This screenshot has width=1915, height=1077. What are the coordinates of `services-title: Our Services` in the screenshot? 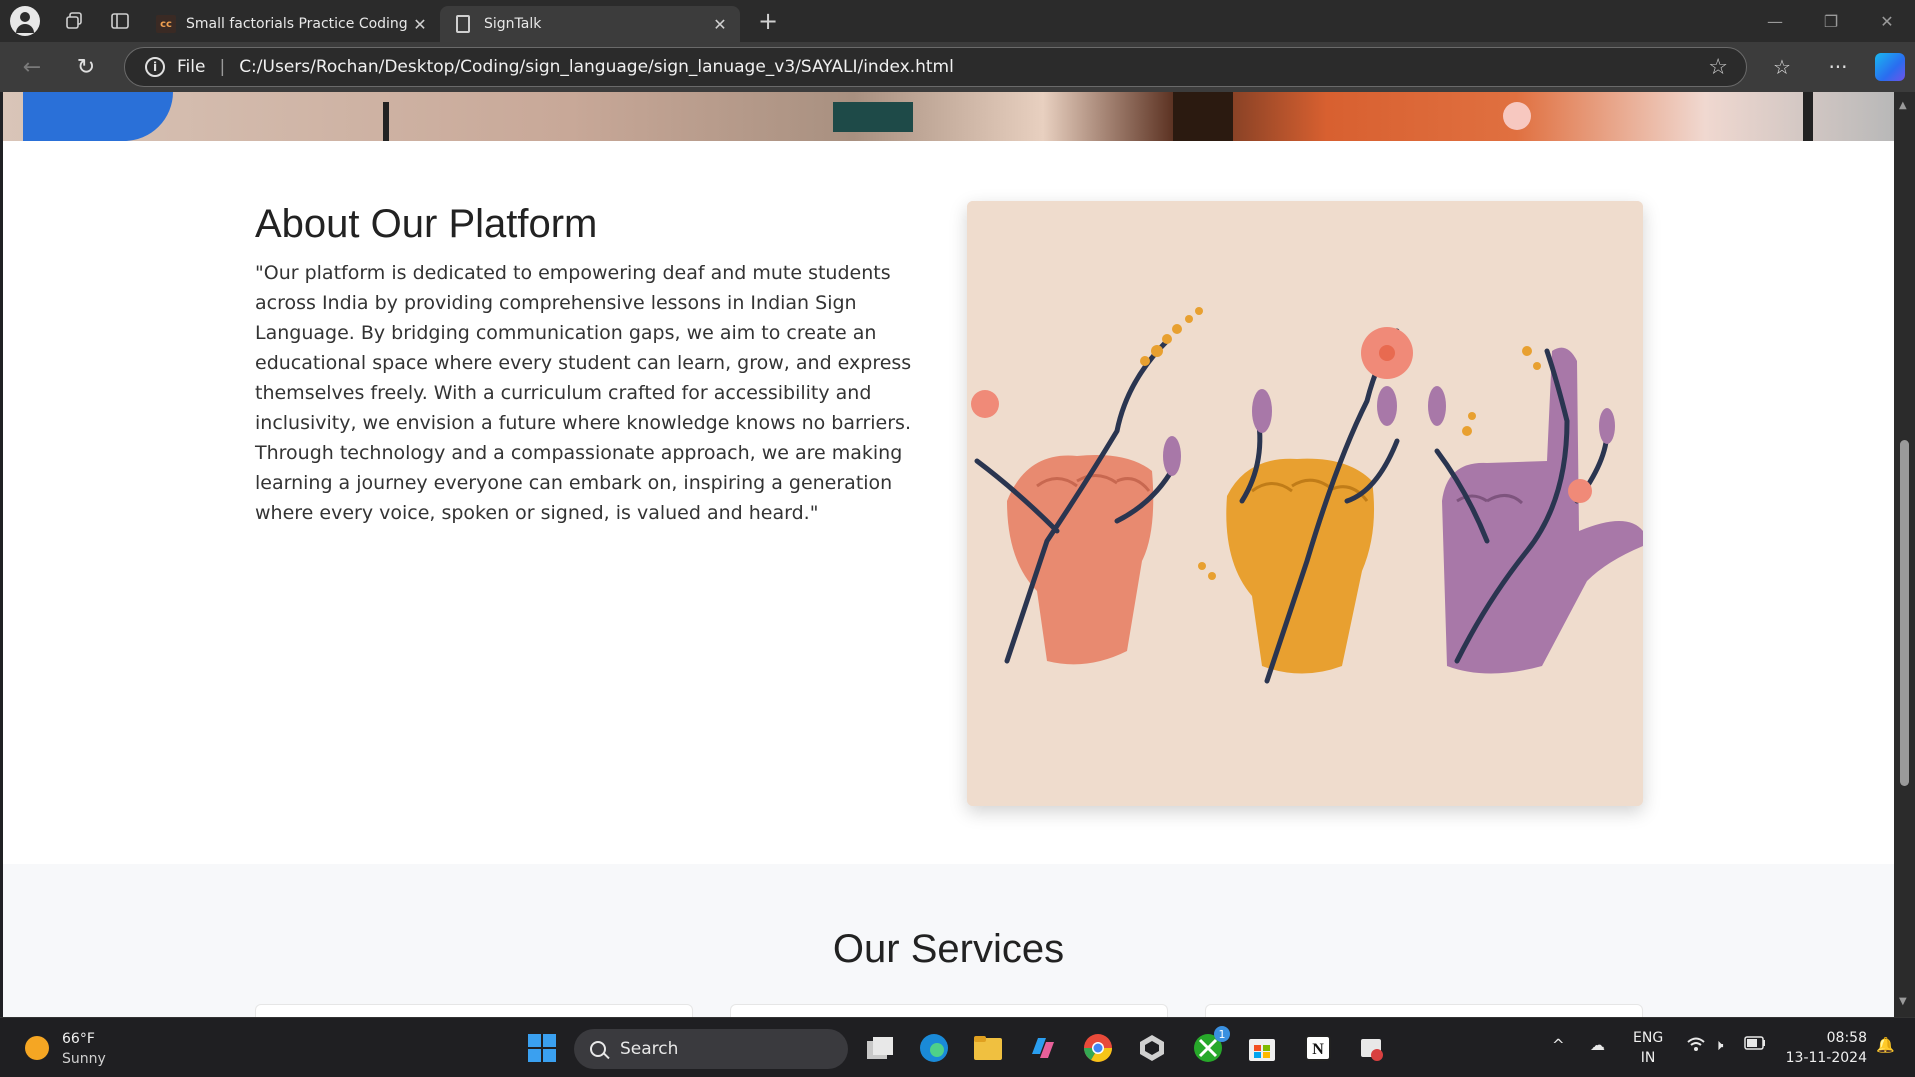 It's located at (948, 949).